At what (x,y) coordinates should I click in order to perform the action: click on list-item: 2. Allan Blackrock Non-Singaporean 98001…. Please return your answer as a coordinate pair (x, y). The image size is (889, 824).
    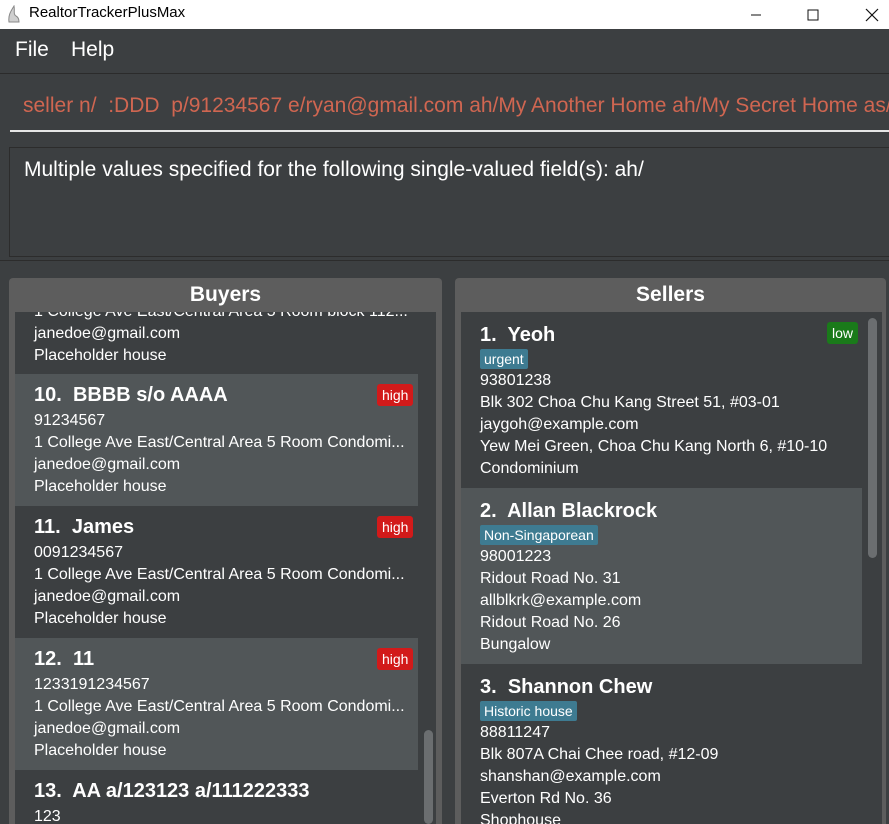
    Looking at the image, I should click on (661, 576).